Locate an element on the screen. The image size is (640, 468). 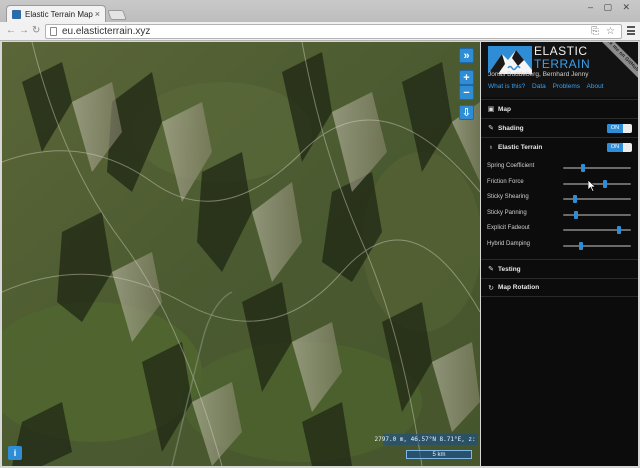
back-arrow-icon: ← is located at coordinates (11, 31).